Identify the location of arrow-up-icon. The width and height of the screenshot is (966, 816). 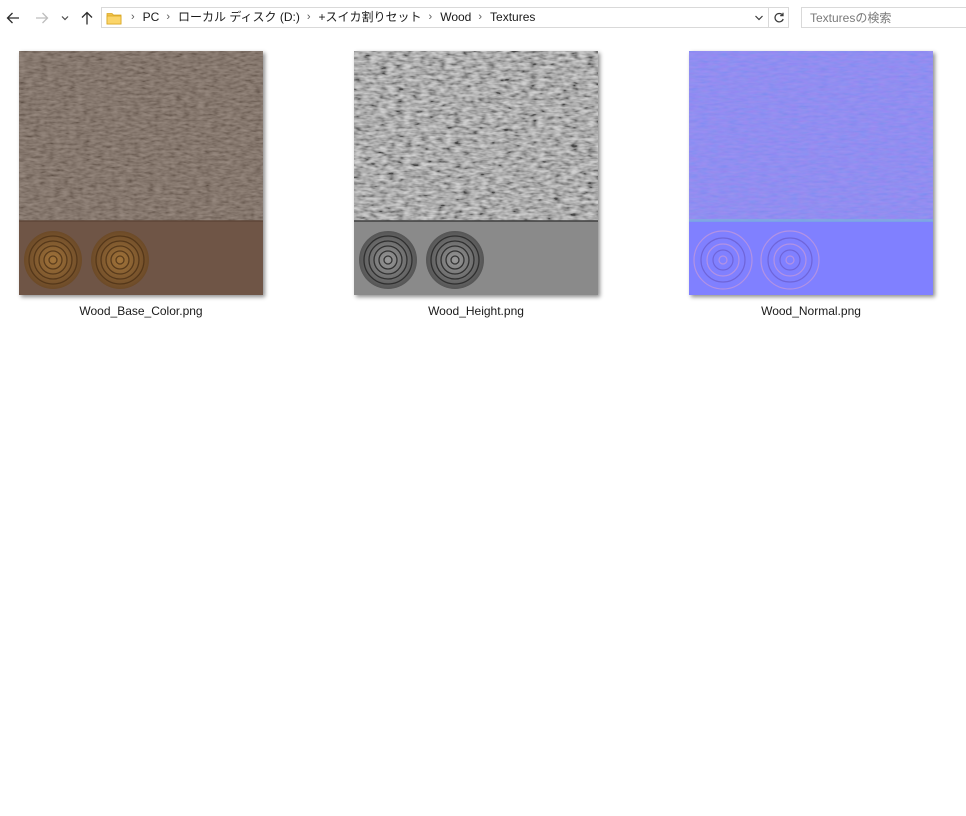
(87, 18).